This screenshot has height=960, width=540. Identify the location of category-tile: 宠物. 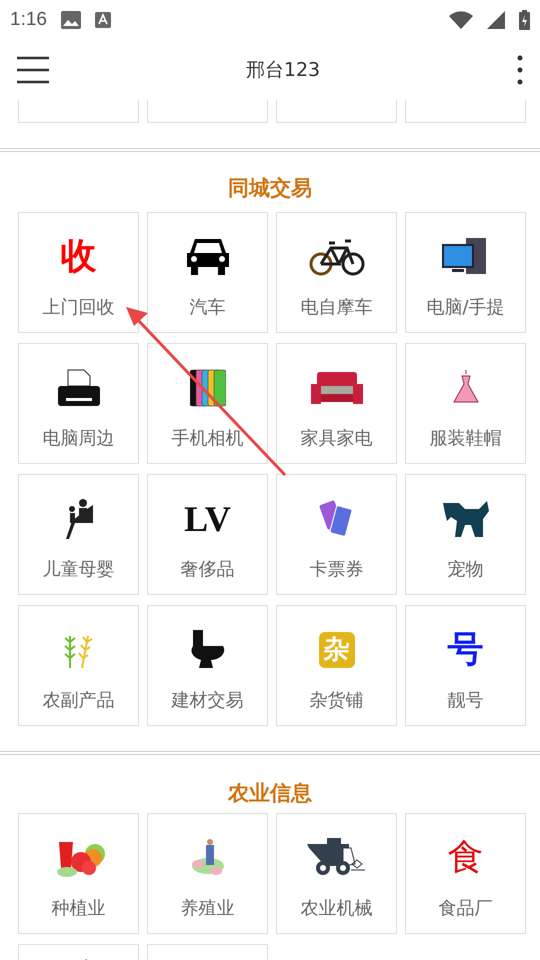
(465, 534).